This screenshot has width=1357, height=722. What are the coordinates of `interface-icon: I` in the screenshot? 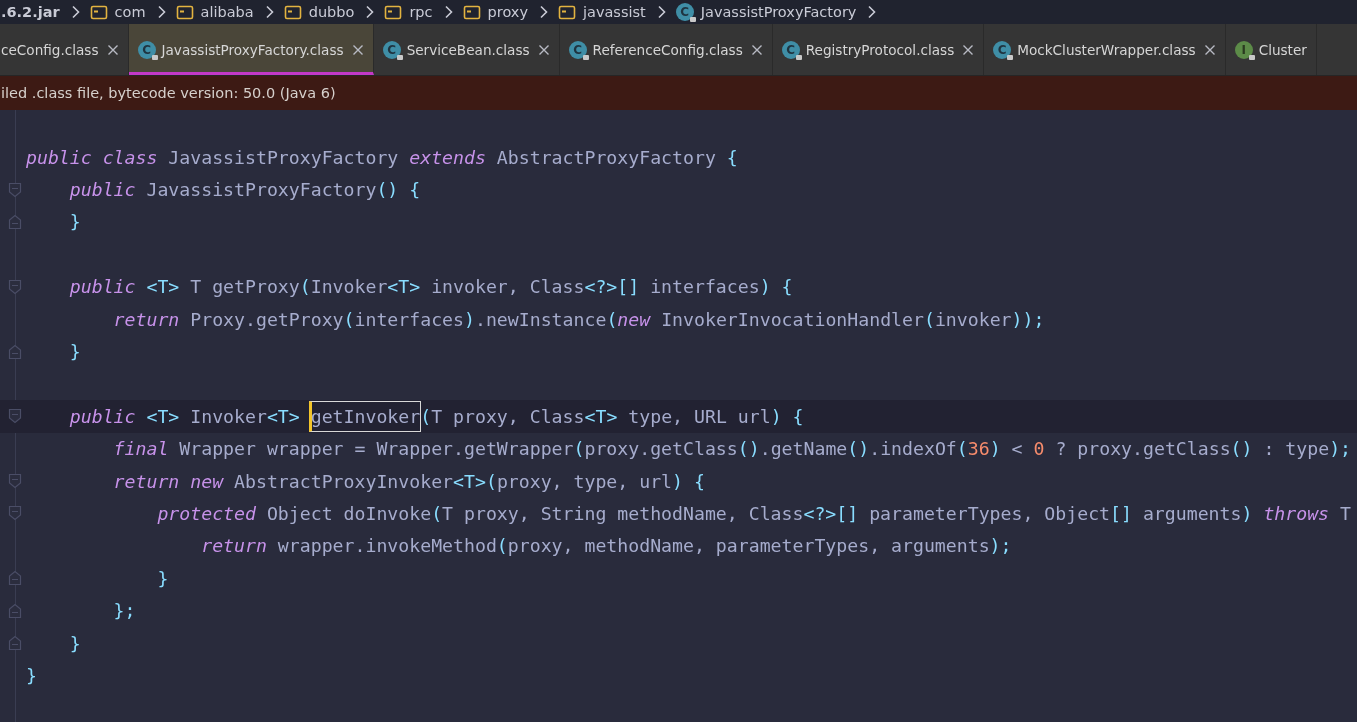 It's located at (1243, 49).